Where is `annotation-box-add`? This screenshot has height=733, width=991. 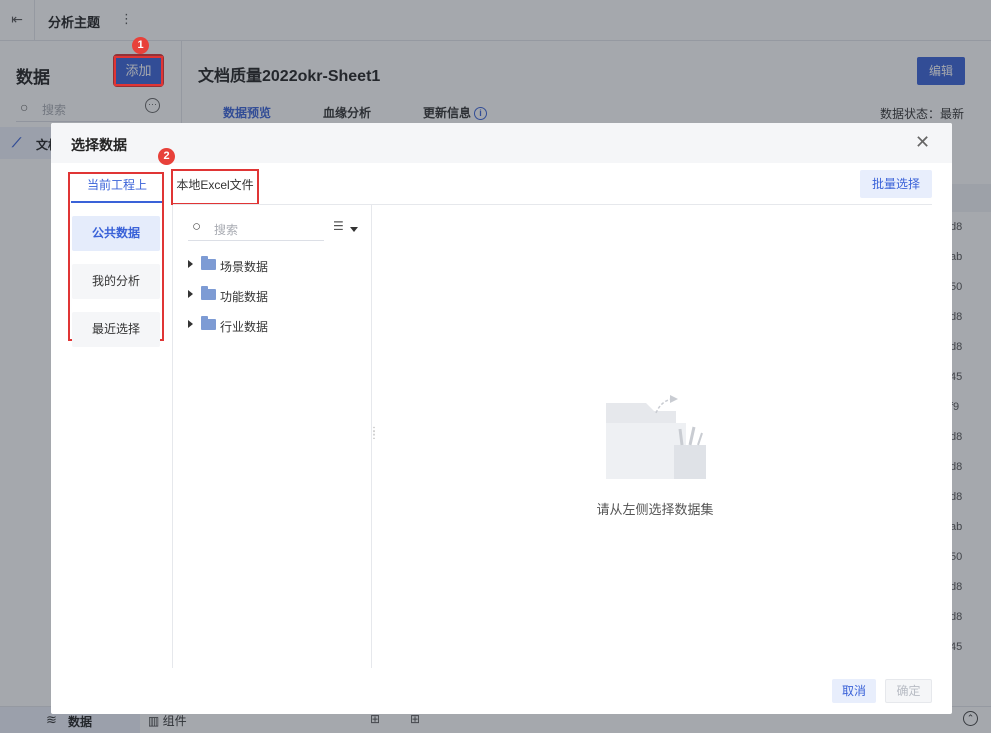 annotation-box-add is located at coordinates (138, 71).